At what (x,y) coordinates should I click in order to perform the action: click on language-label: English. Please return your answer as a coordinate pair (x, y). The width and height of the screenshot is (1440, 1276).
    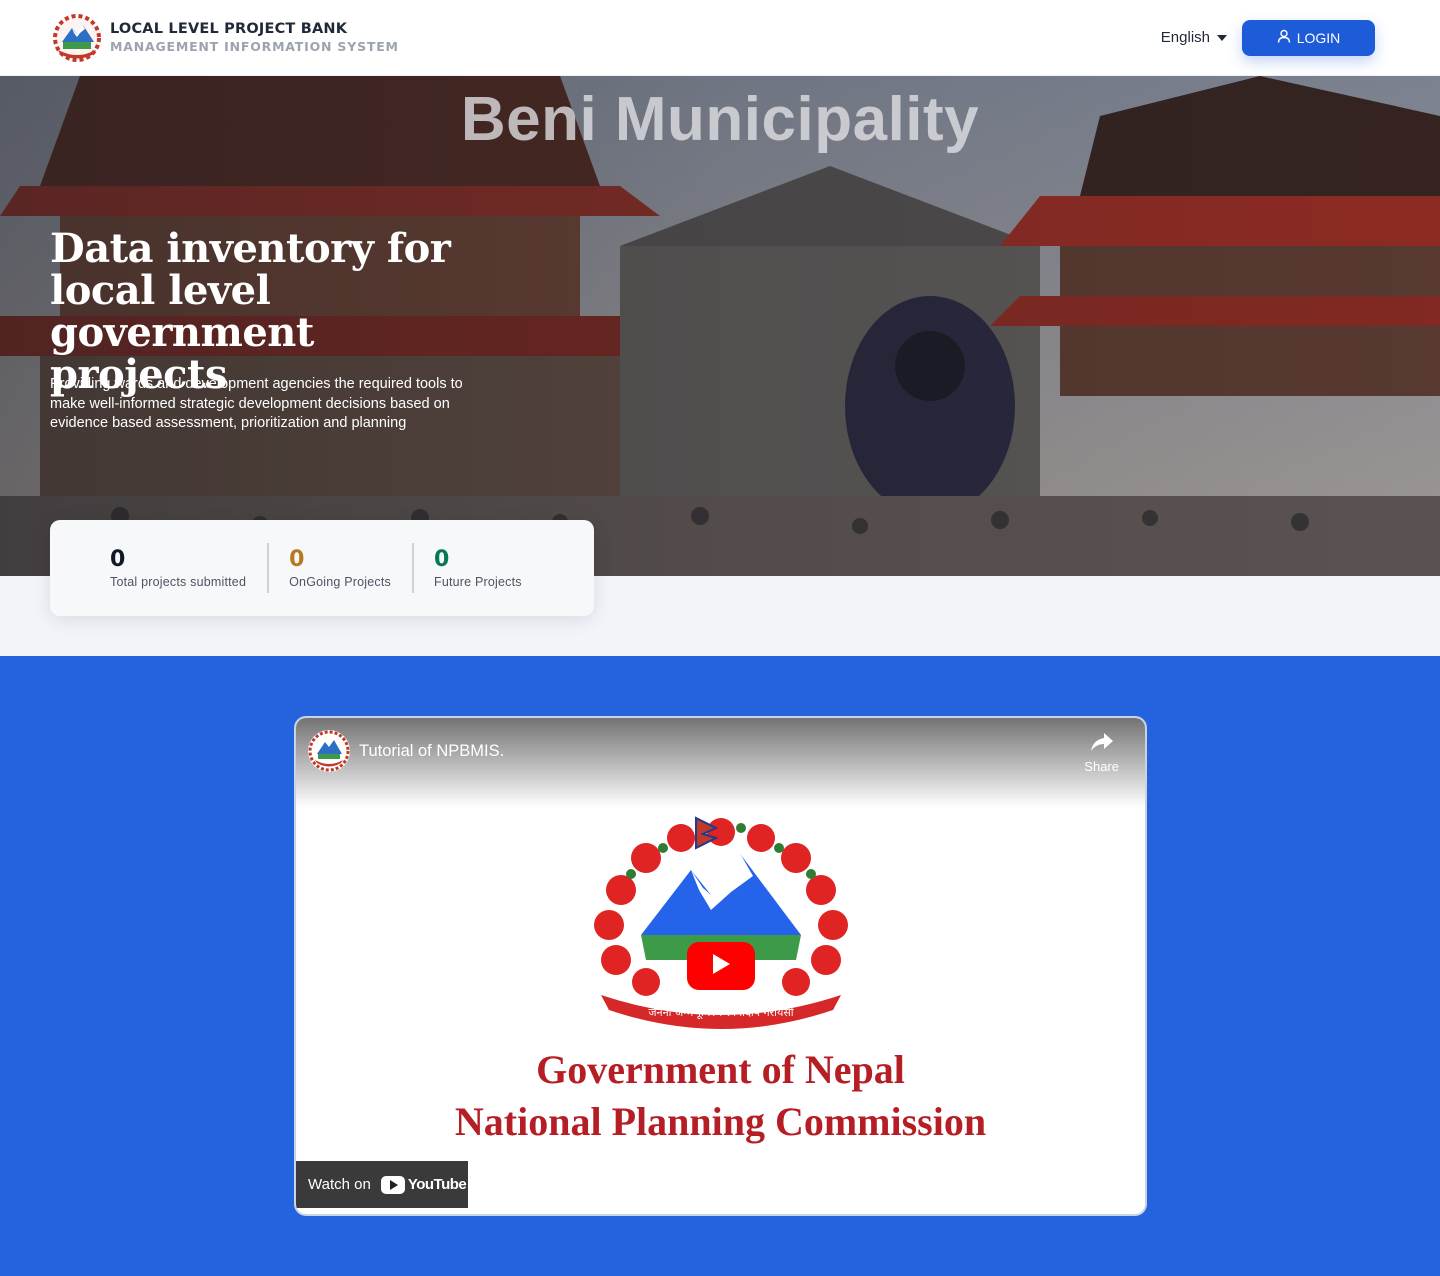
    Looking at the image, I should click on (1185, 37).